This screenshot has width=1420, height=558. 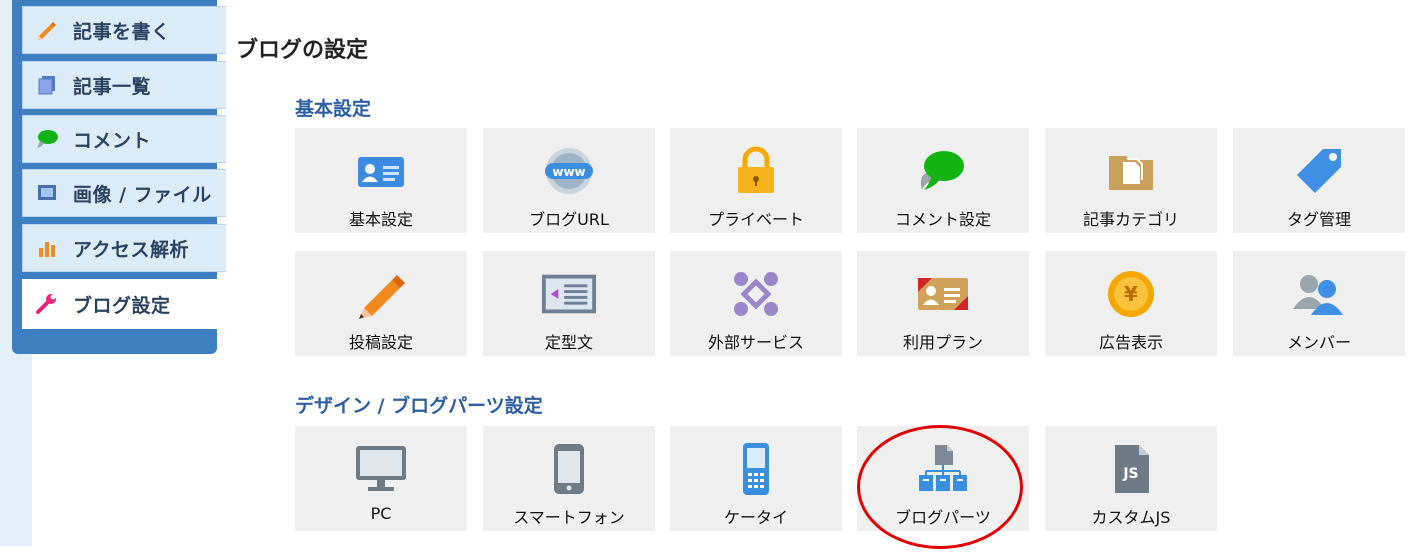 I want to click on tile-comment-settings: コメント設定, so click(x=943, y=180).